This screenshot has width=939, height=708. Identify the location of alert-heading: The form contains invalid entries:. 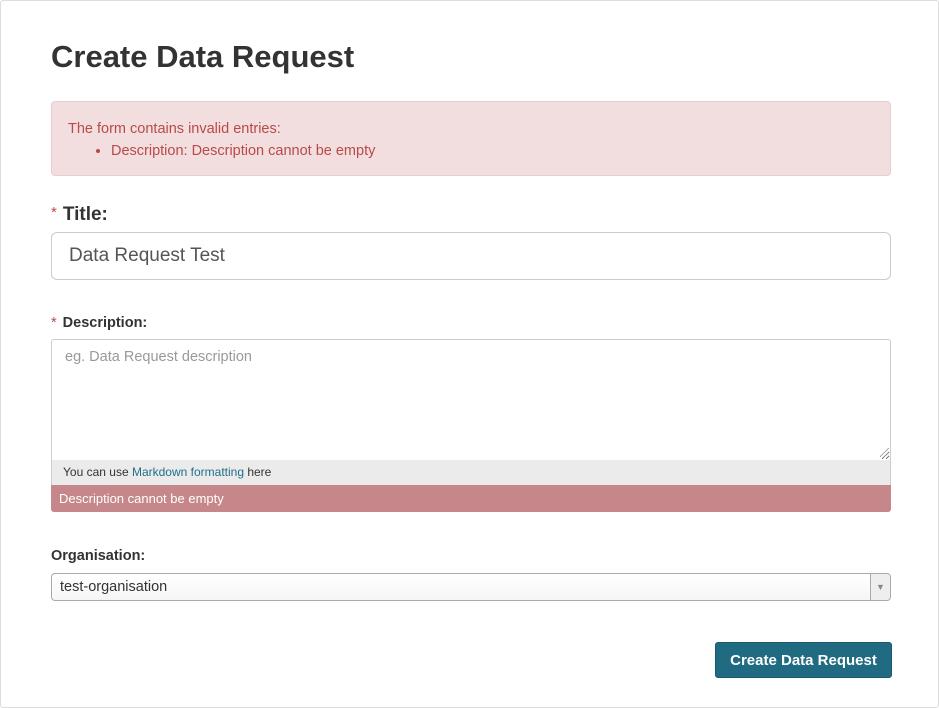
(174, 129).